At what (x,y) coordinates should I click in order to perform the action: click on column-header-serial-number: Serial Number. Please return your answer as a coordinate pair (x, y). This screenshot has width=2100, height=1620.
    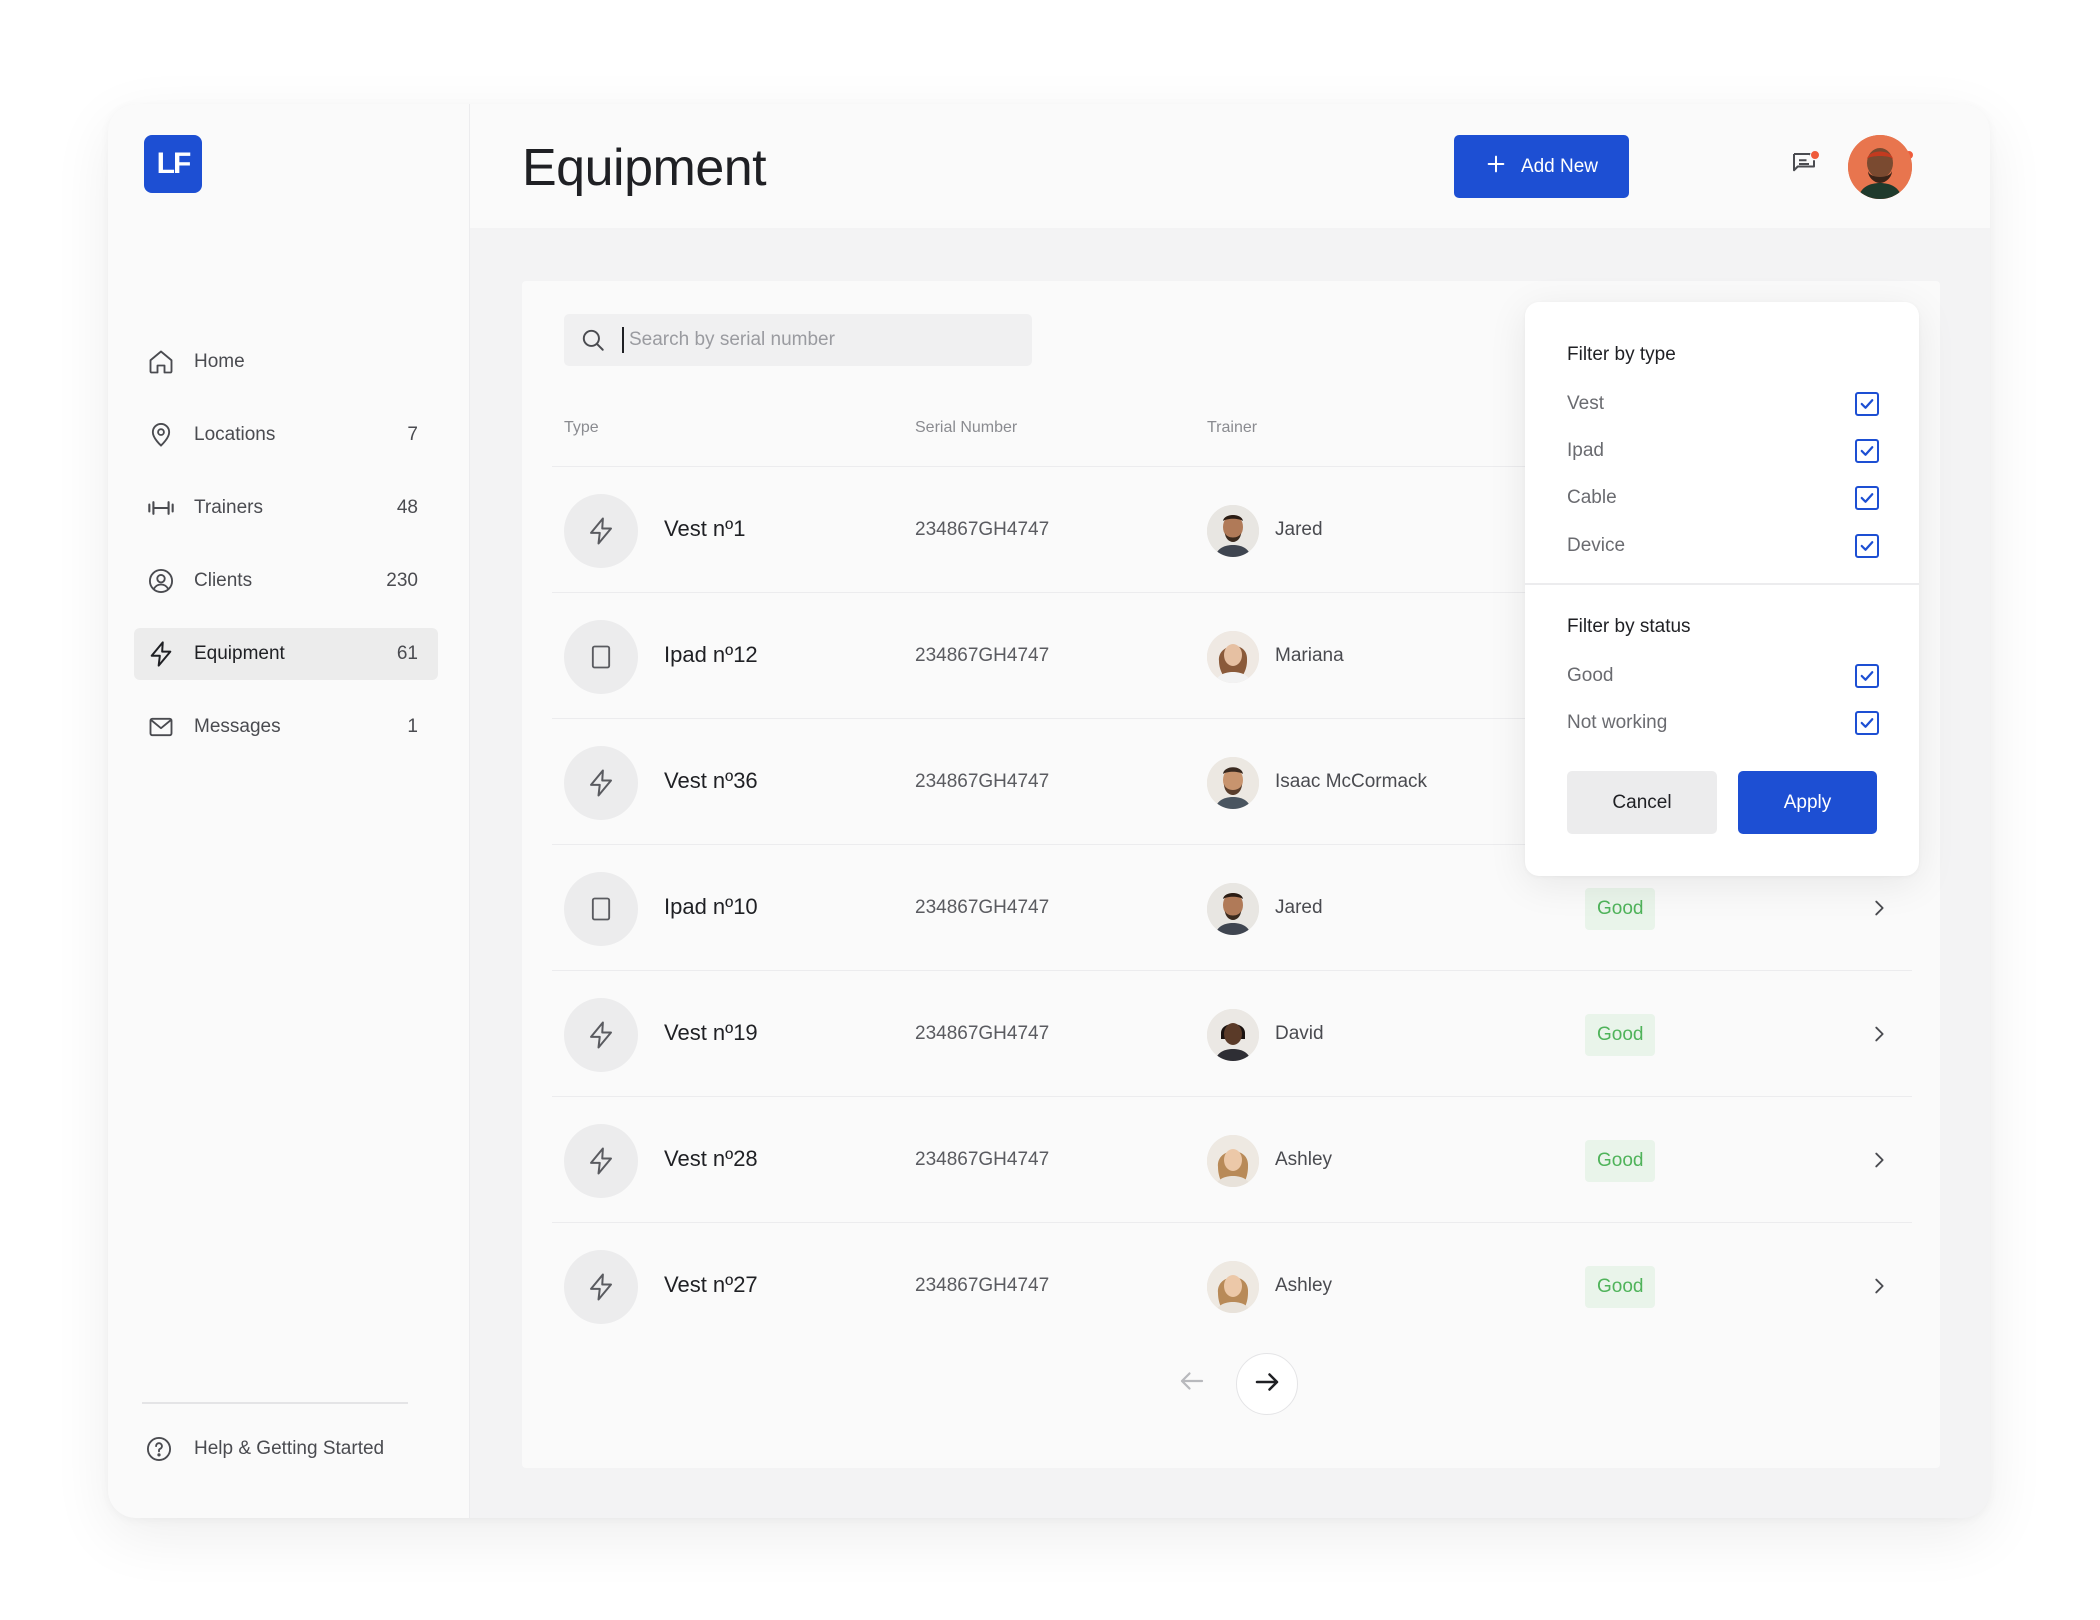
    Looking at the image, I should click on (966, 428).